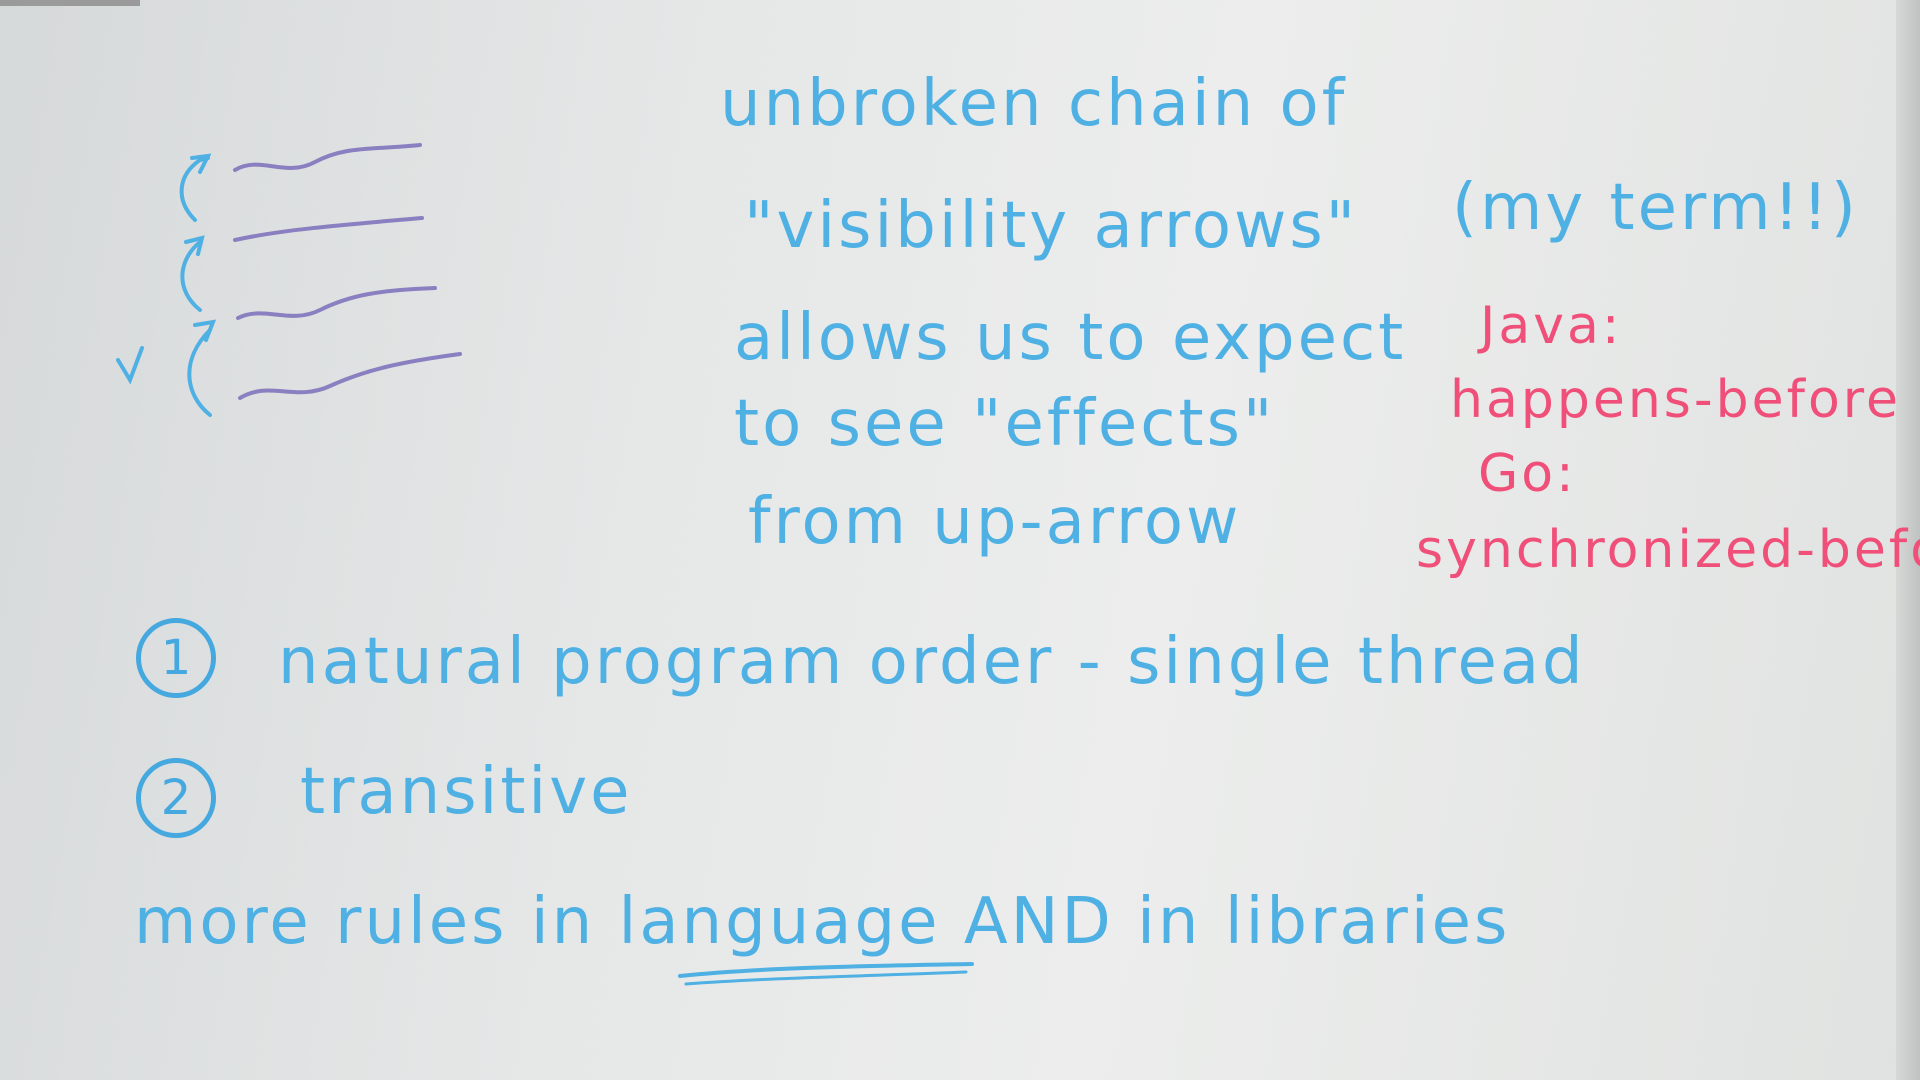 The width and height of the screenshot is (1920, 1080). I want to click on more-rules-line: more rules in language AND in libraries, so click(822, 922).